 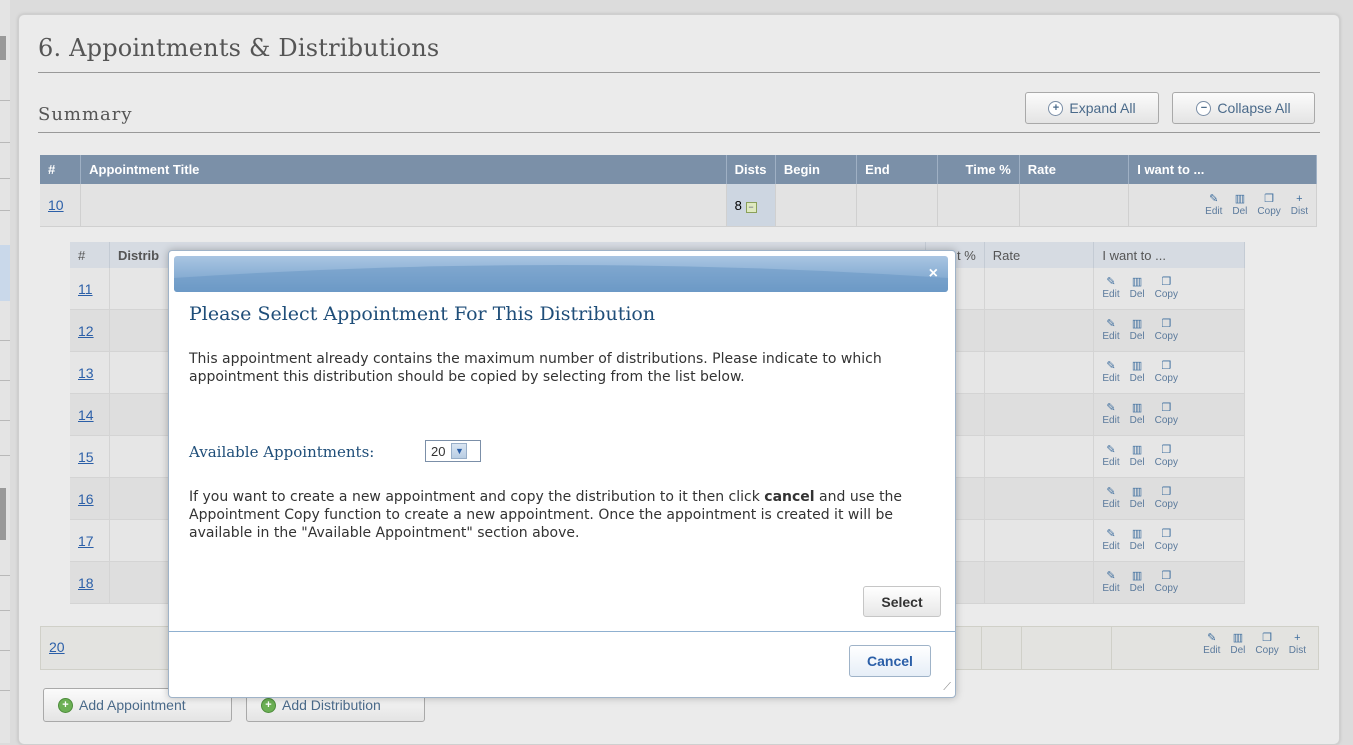 I want to click on distribution-link: 15, so click(x=86, y=457).